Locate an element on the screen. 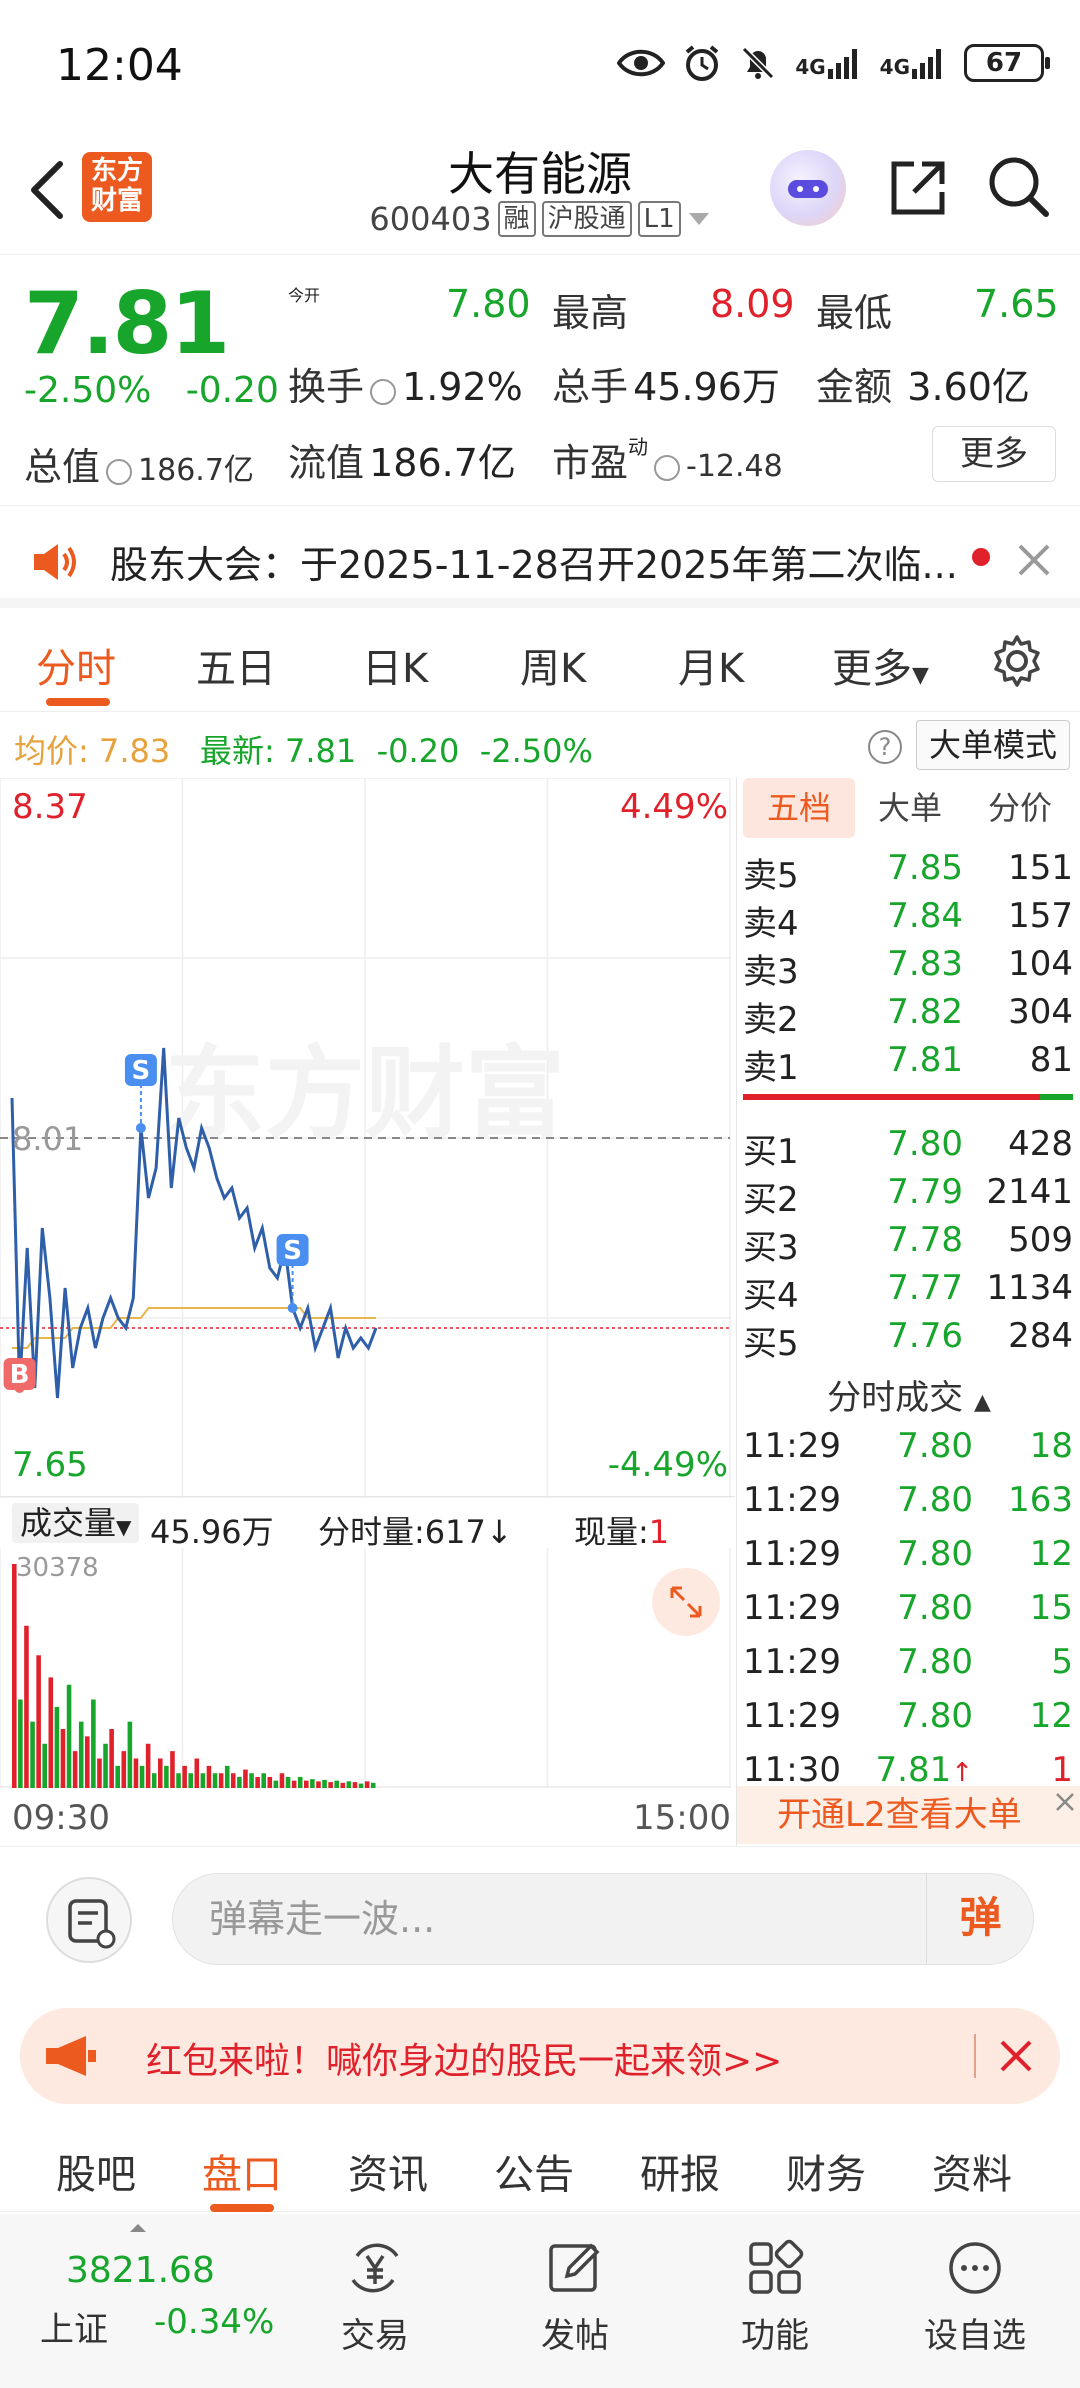 The image size is (1080, 2388). volume-selector: 成交量▼ is located at coordinates (76, 1523).